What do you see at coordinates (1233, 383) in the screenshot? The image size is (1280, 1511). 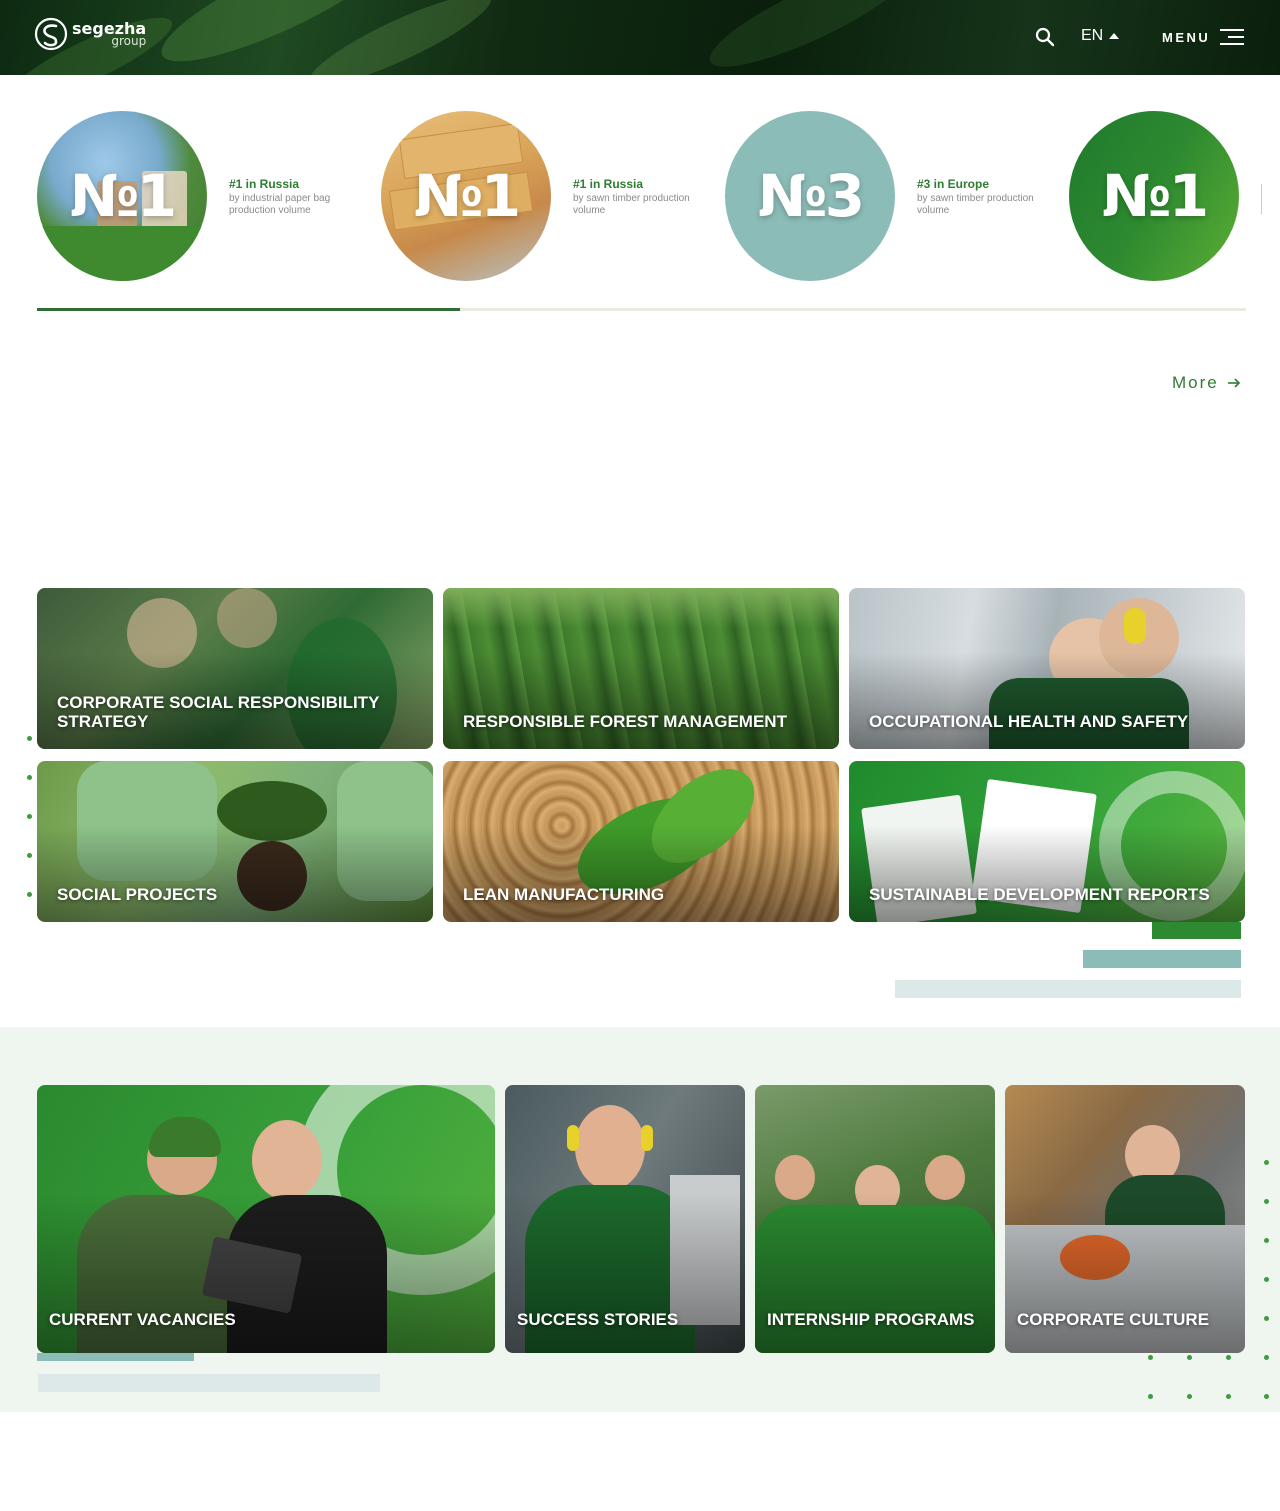 I see `arrow-right-icon` at bounding box center [1233, 383].